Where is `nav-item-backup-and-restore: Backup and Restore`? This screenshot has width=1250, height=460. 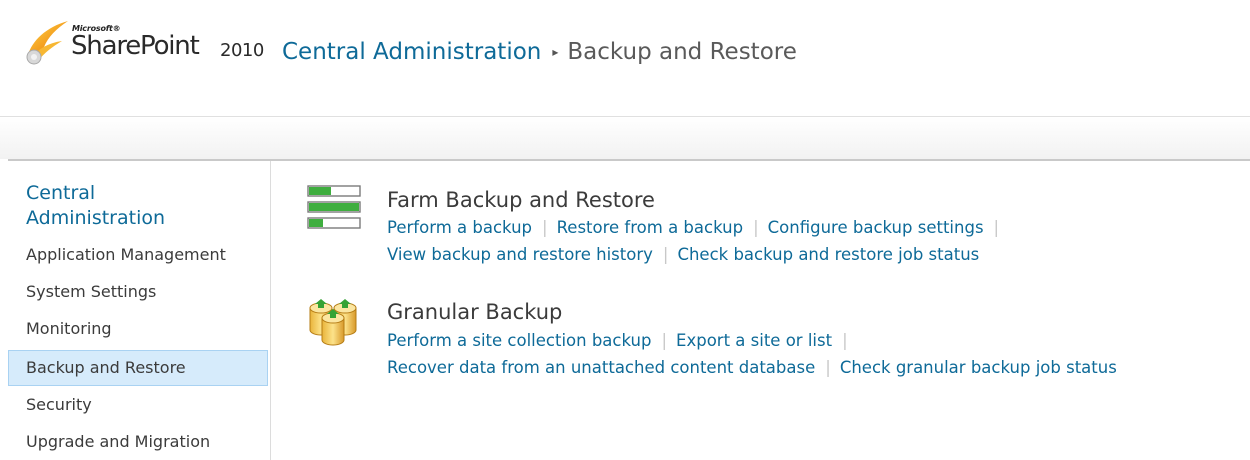
nav-item-backup-and-restore: Backup and Restore is located at coordinates (138, 368).